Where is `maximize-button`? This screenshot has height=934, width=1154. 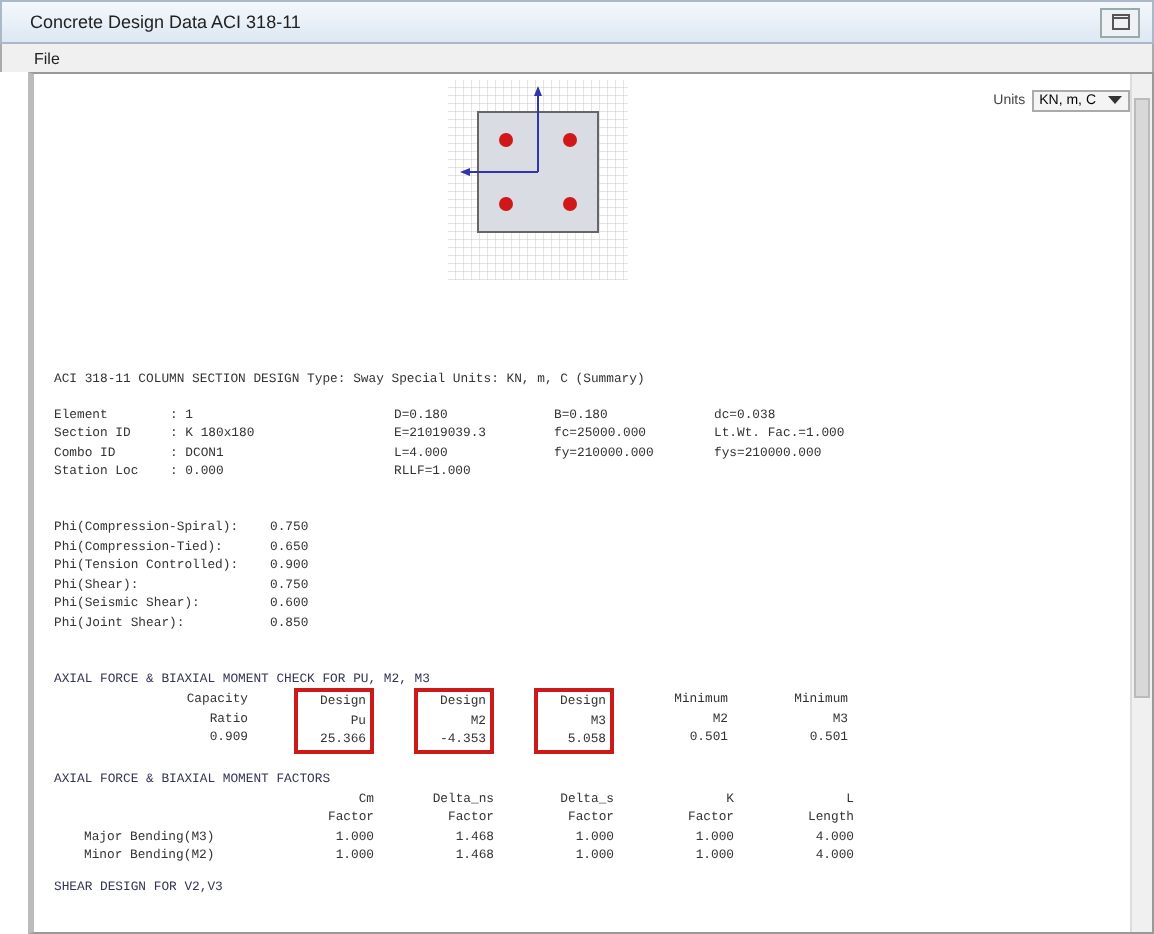
maximize-button is located at coordinates (1120, 22).